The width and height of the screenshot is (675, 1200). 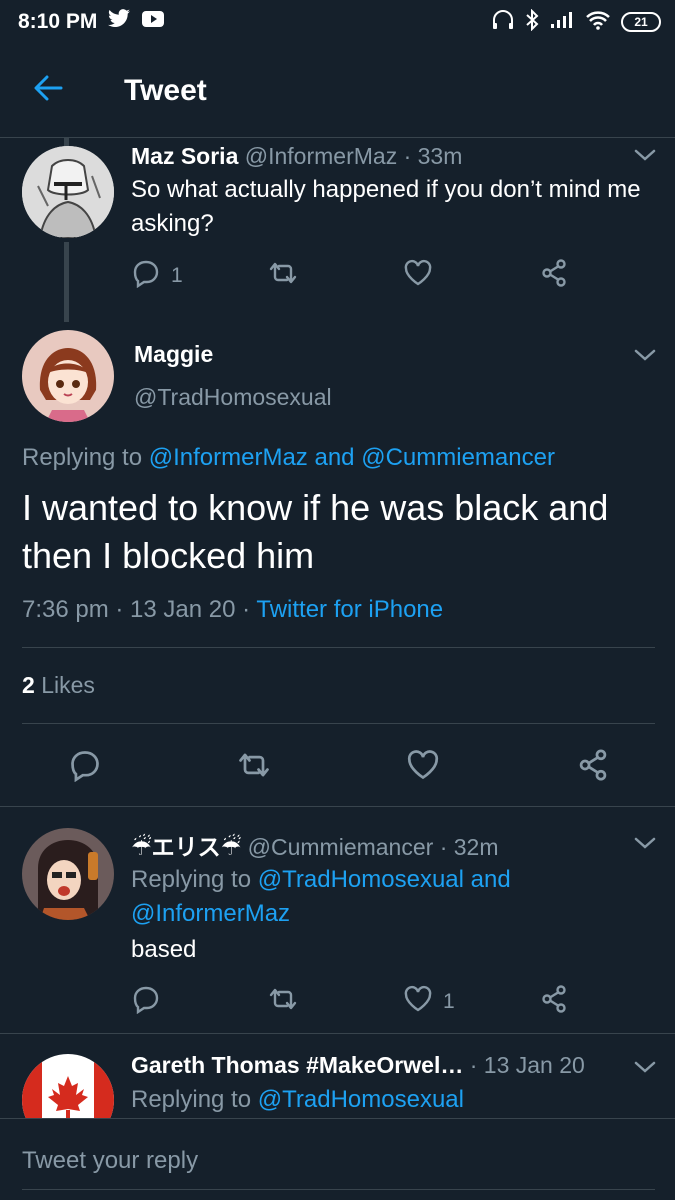 I want to click on composer-underline, so click(x=338, y=1189).